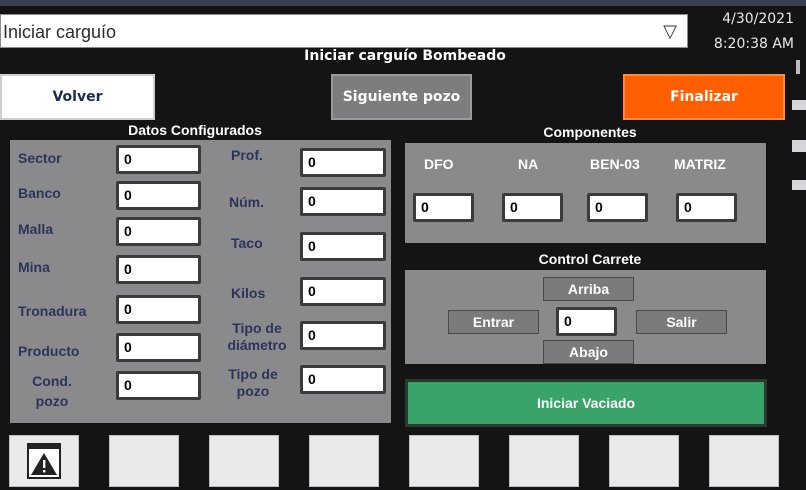 The image size is (806, 490). I want to click on tipo-pozo-field: 0, so click(343, 379).